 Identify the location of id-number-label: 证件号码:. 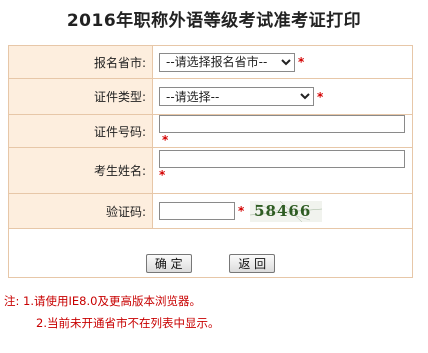
(80, 131).